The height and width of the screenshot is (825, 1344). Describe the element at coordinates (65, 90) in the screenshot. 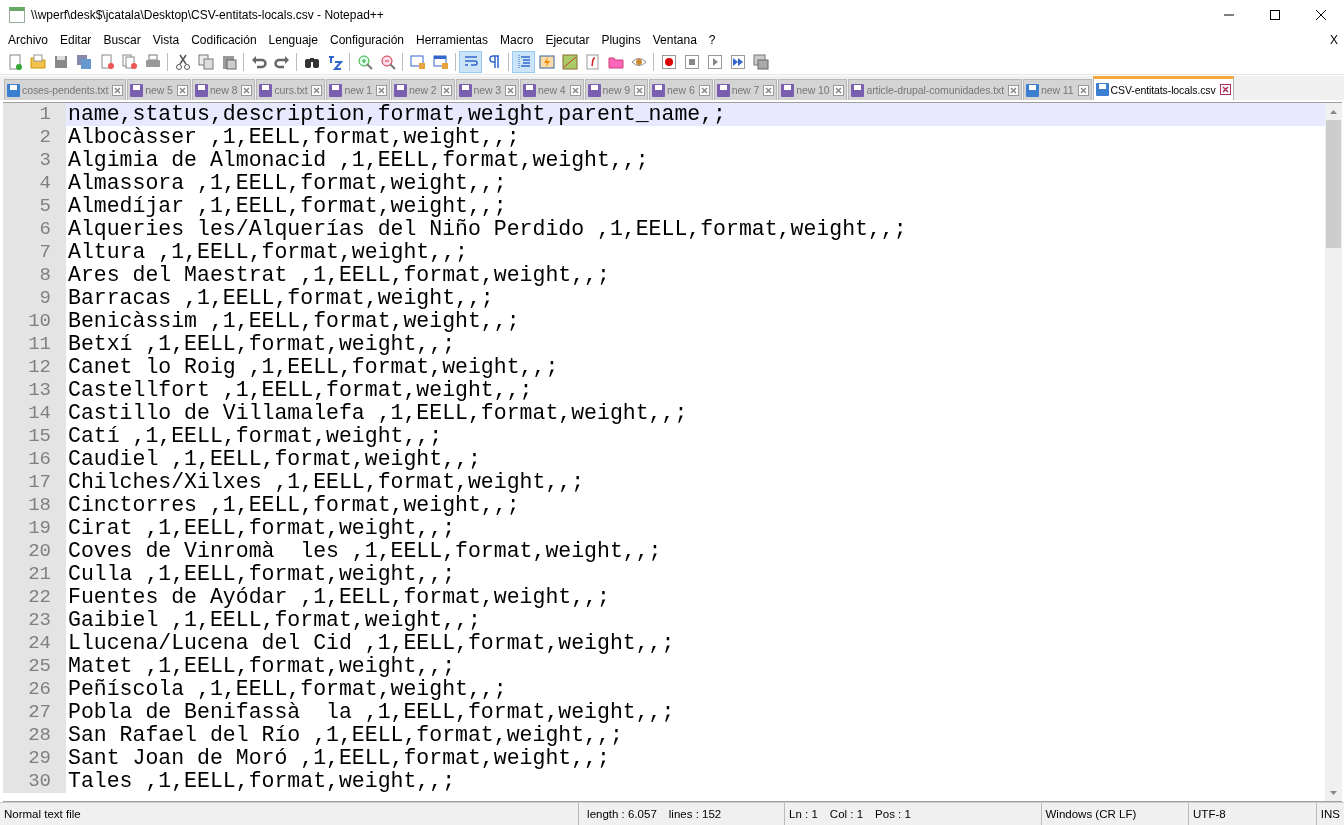

I see `tab-label: coses-pendents.txt` at that location.